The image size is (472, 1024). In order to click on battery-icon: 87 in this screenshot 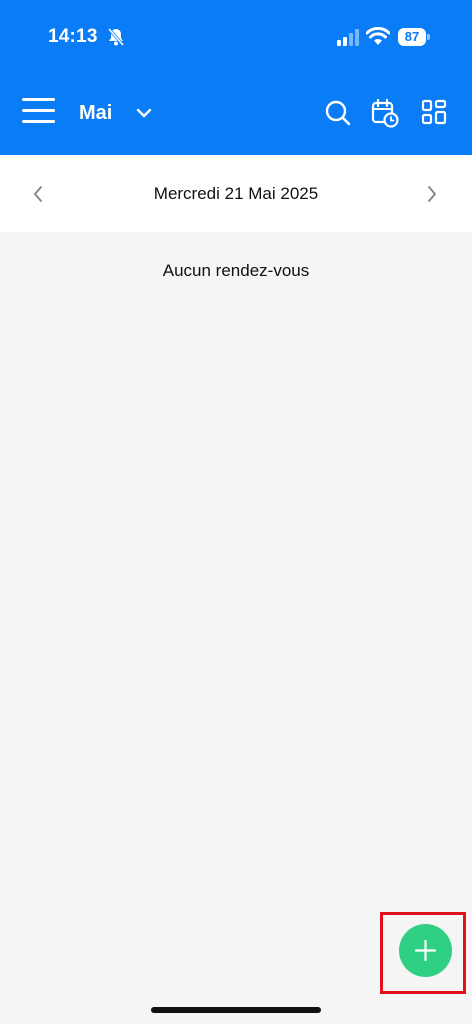, I will do `click(414, 37)`.